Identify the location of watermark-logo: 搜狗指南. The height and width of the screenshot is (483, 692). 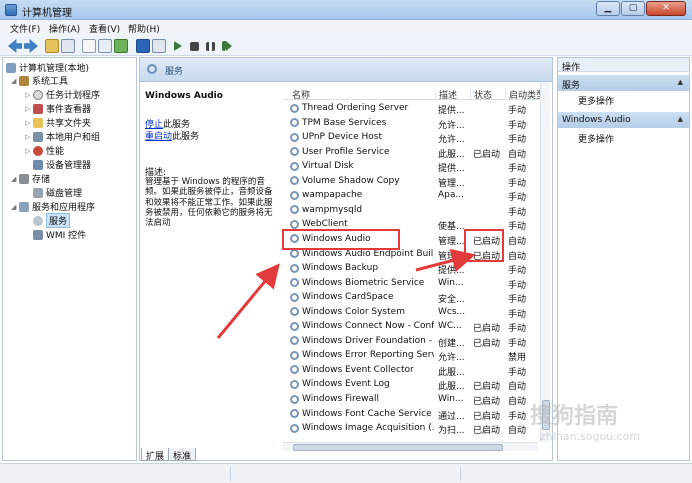
(574, 416).